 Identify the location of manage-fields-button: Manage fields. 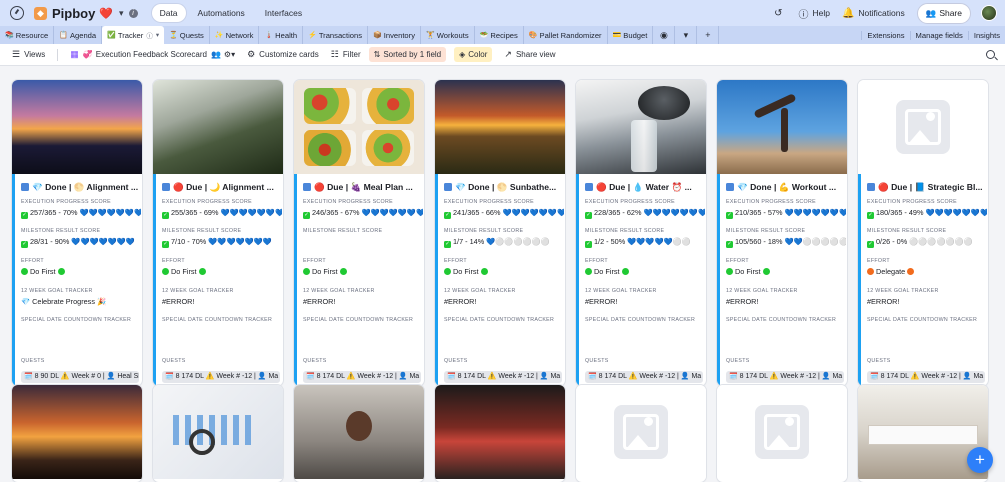
(938, 35).